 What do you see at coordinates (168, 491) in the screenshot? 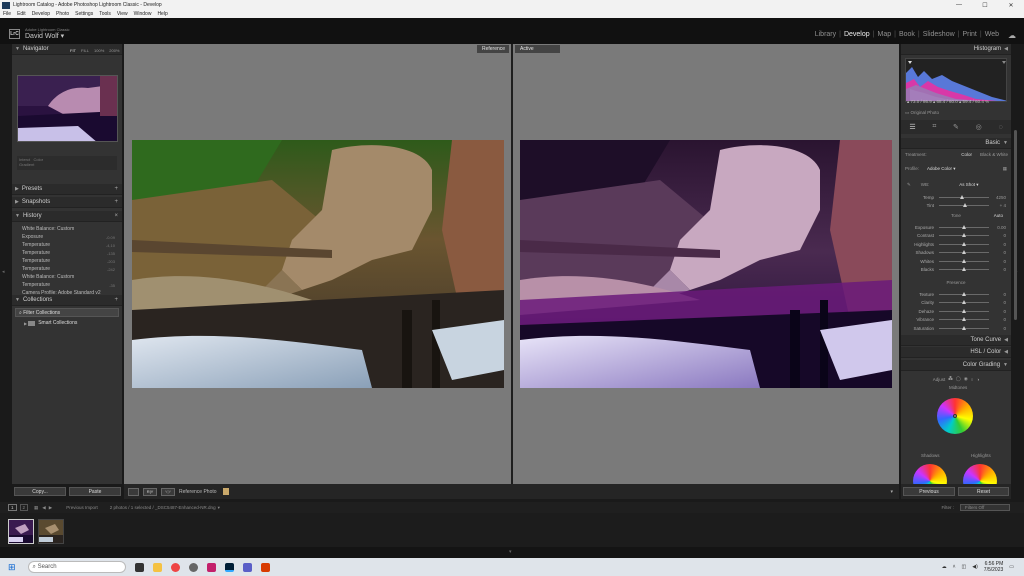
I see `before-after-swap-button: Y|Y` at bounding box center [168, 491].